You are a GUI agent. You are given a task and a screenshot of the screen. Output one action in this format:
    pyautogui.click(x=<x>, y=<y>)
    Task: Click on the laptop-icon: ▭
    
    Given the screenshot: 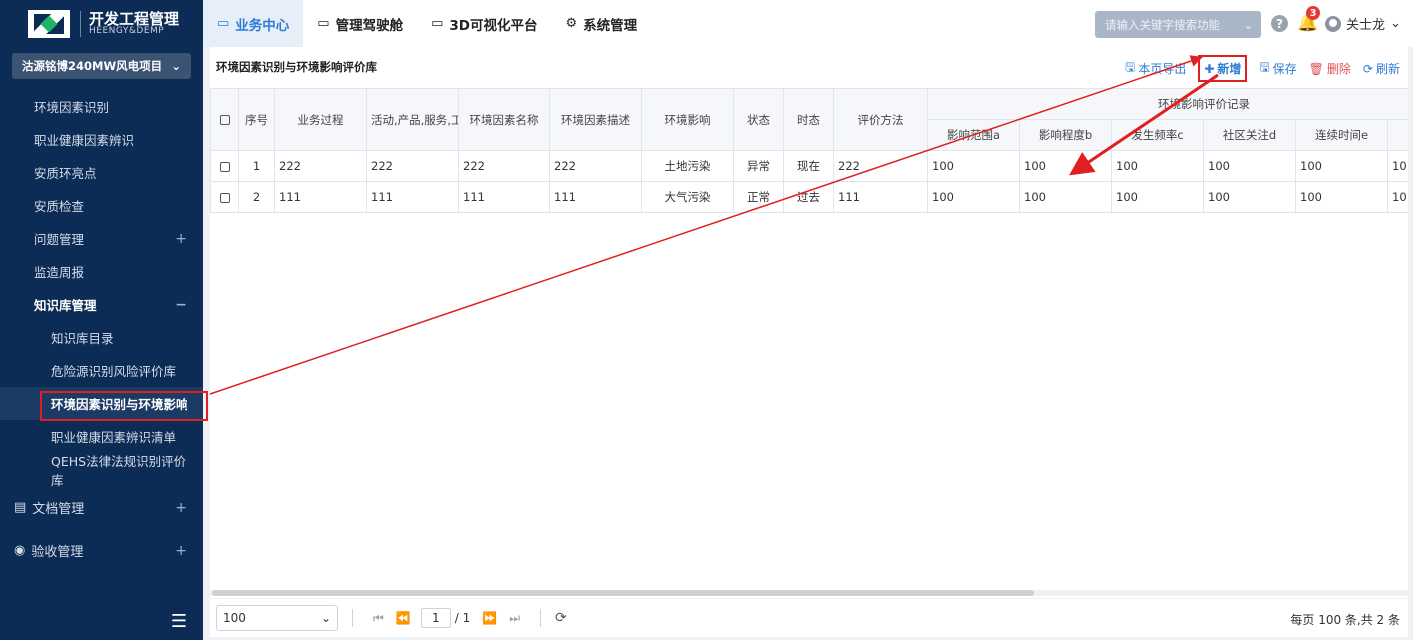 What is the action you would take?
    pyautogui.click(x=323, y=23)
    